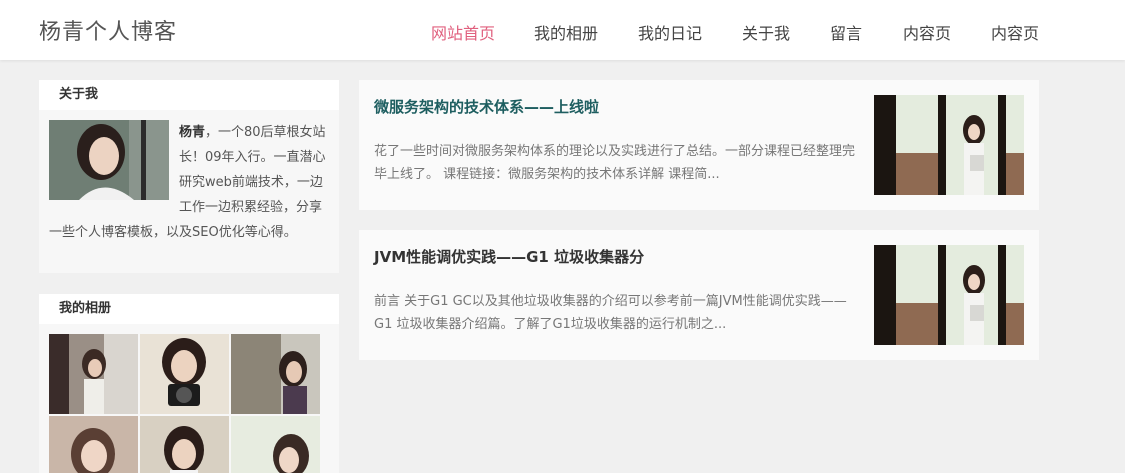 This screenshot has width=1125, height=473. What do you see at coordinates (566, 32) in the screenshot?
I see `nav-album: 我的相册` at bounding box center [566, 32].